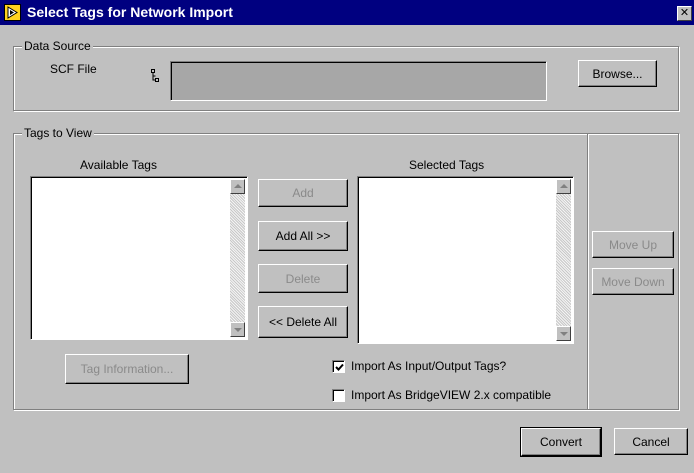 Image resolution: width=694 pixels, height=473 pixels. What do you see at coordinates (561, 442) in the screenshot?
I see `convert-button: Convert` at bounding box center [561, 442].